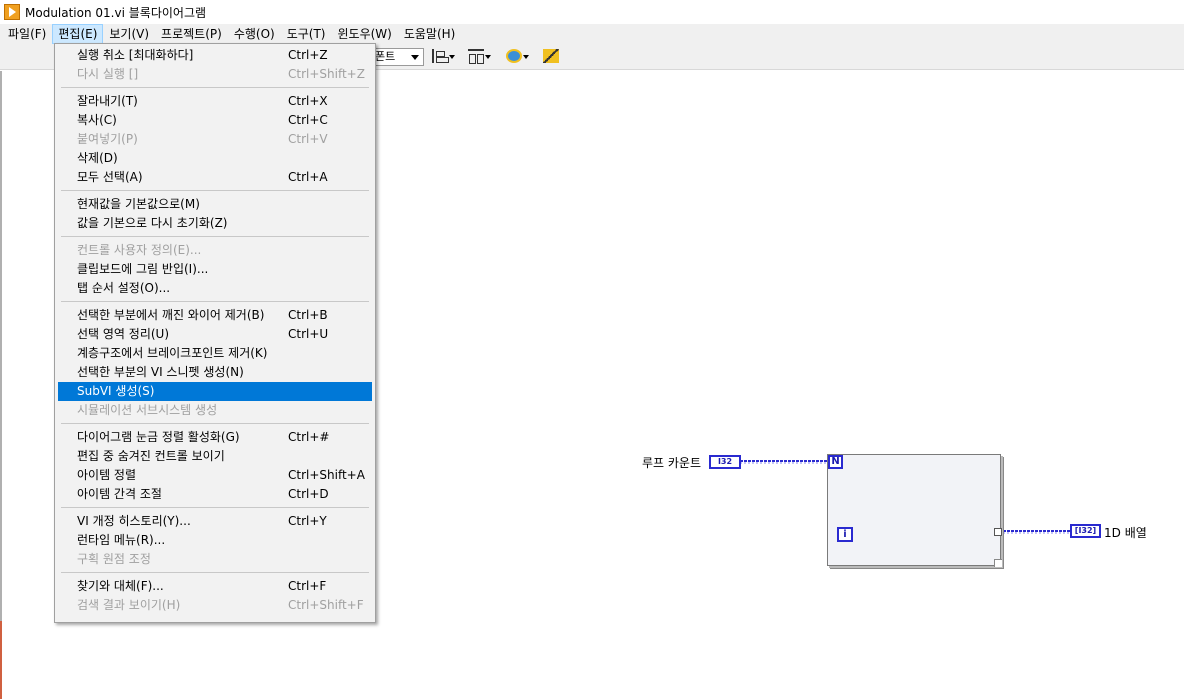 The height and width of the screenshot is (699, 1184). Describe the element at coordinates (254, 34) in the screenshot. I see `menu-operate: 수행(O)` at that location.